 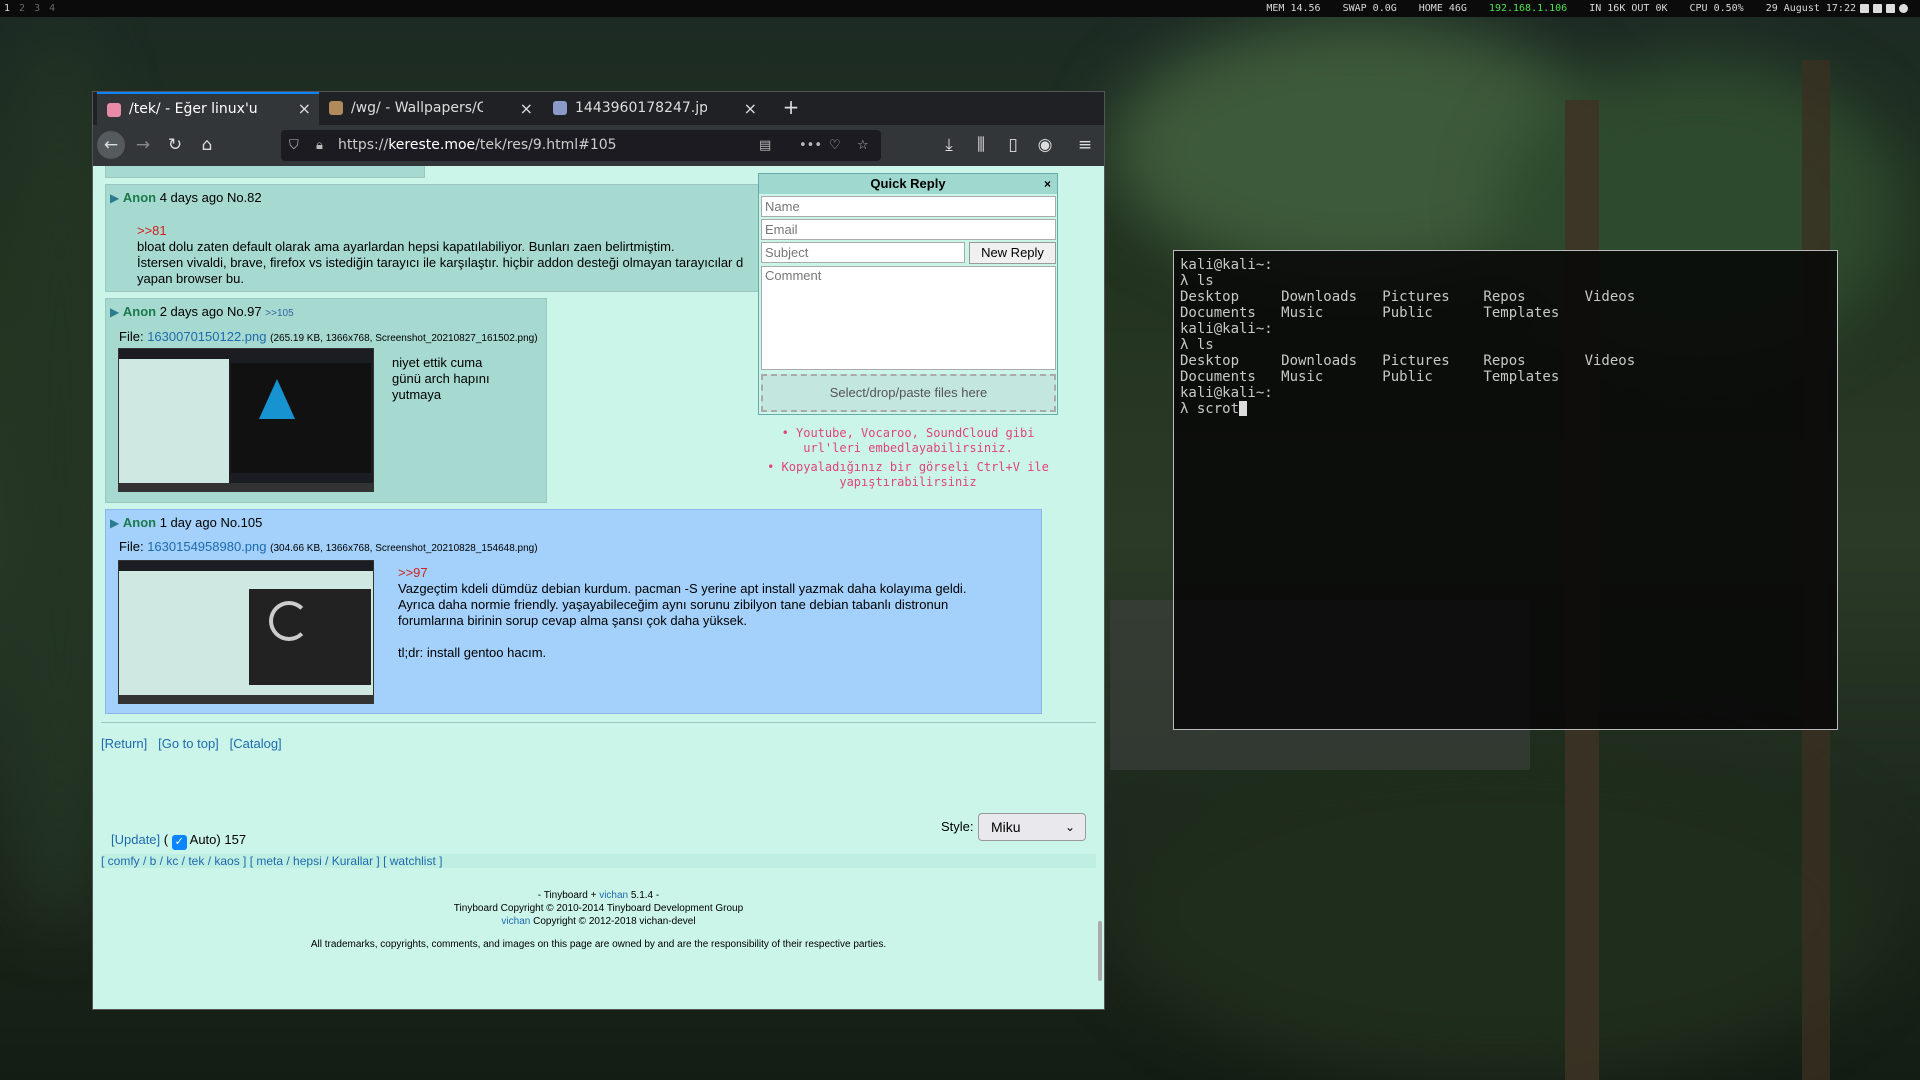 I want to click on clipboard-icon, so click(x=1864, y=8).